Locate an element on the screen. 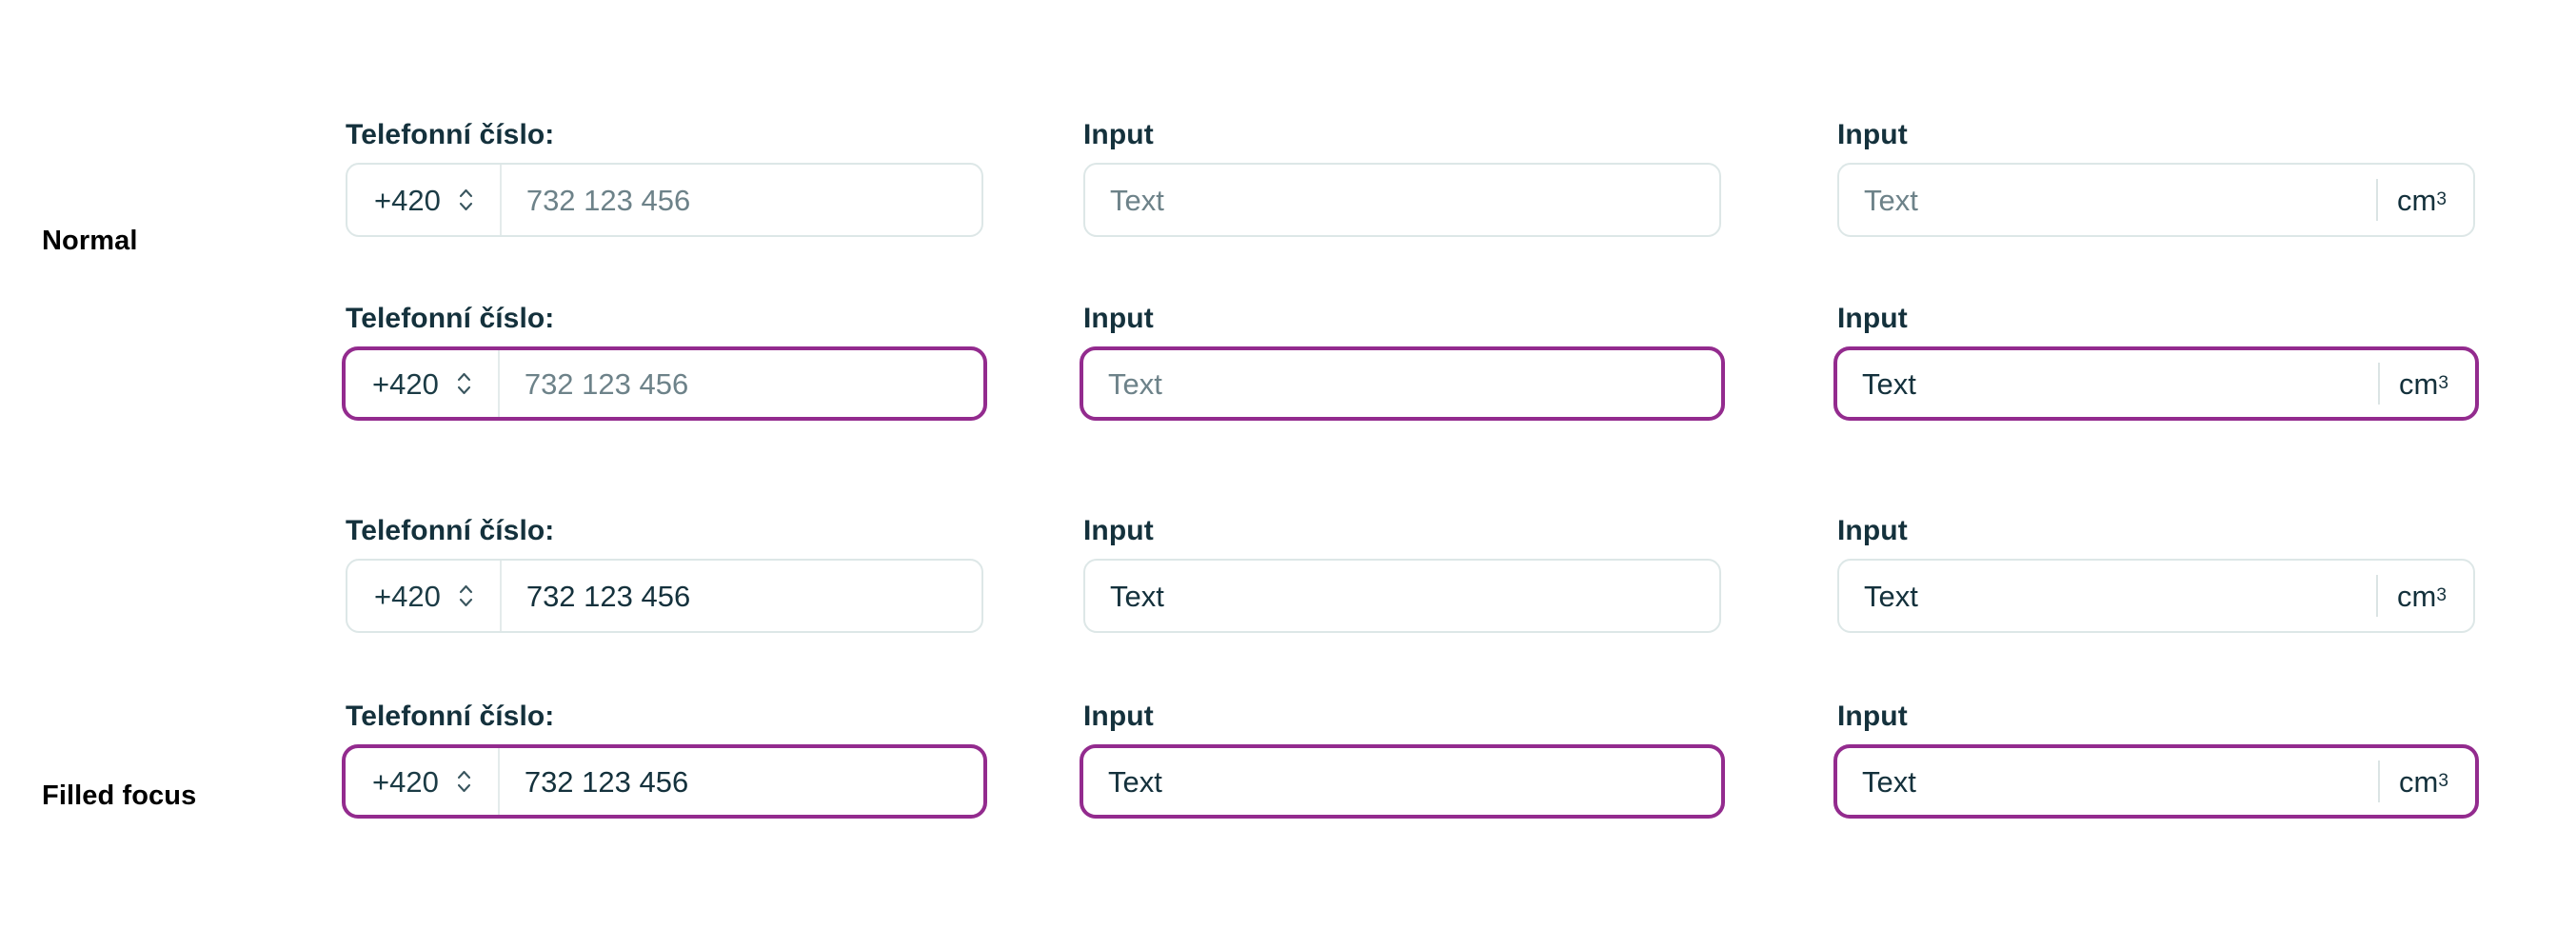  row-legend-filled-focus: Filled focus is located at coordinates (119, 795).